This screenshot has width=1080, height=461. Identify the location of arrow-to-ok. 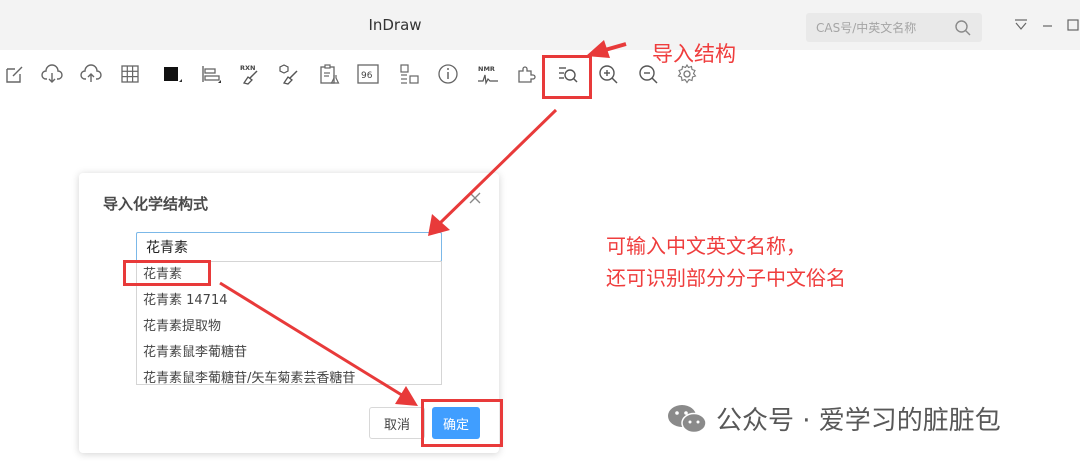
(318, 343).